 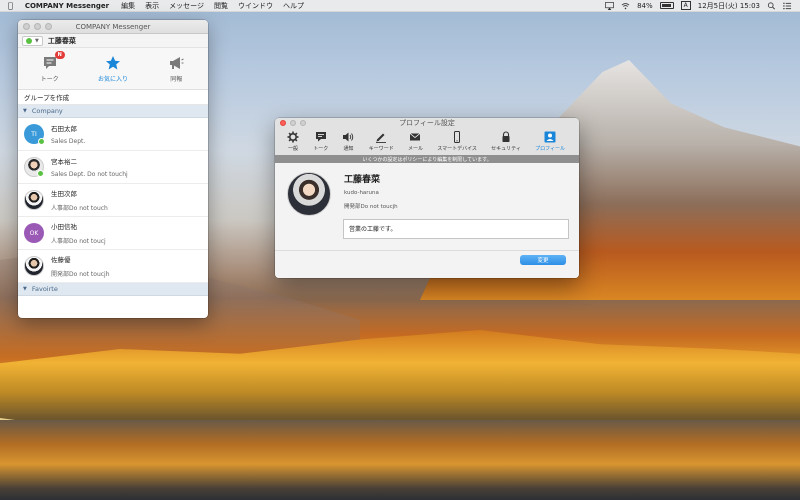 I want to click on notification-center-icon, so click(x=787, y=6).